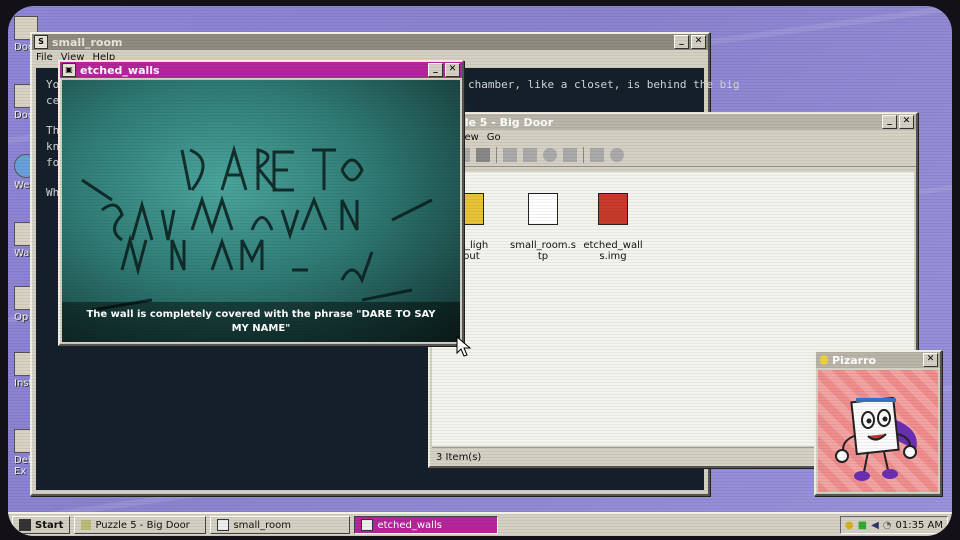 The height and width of the screenshot is (540, 960). I want to click on file-item-etched-walls: etched_wall s.img, so click(613, 227).